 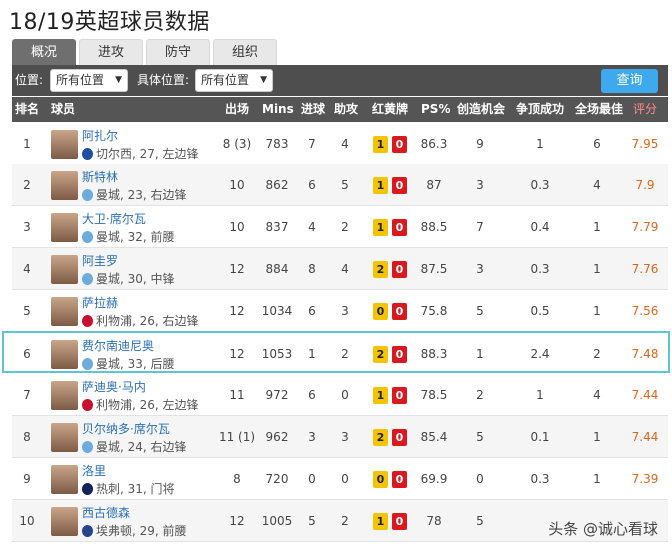 I want to click on motm-cell: 2, so click(x=597, y=354).